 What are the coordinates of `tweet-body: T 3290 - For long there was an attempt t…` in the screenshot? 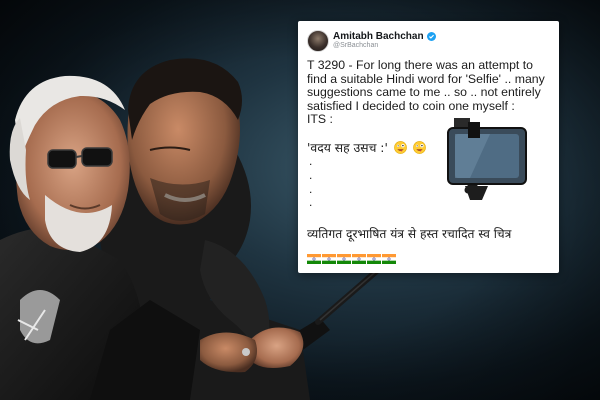 It's located at (429, 92).